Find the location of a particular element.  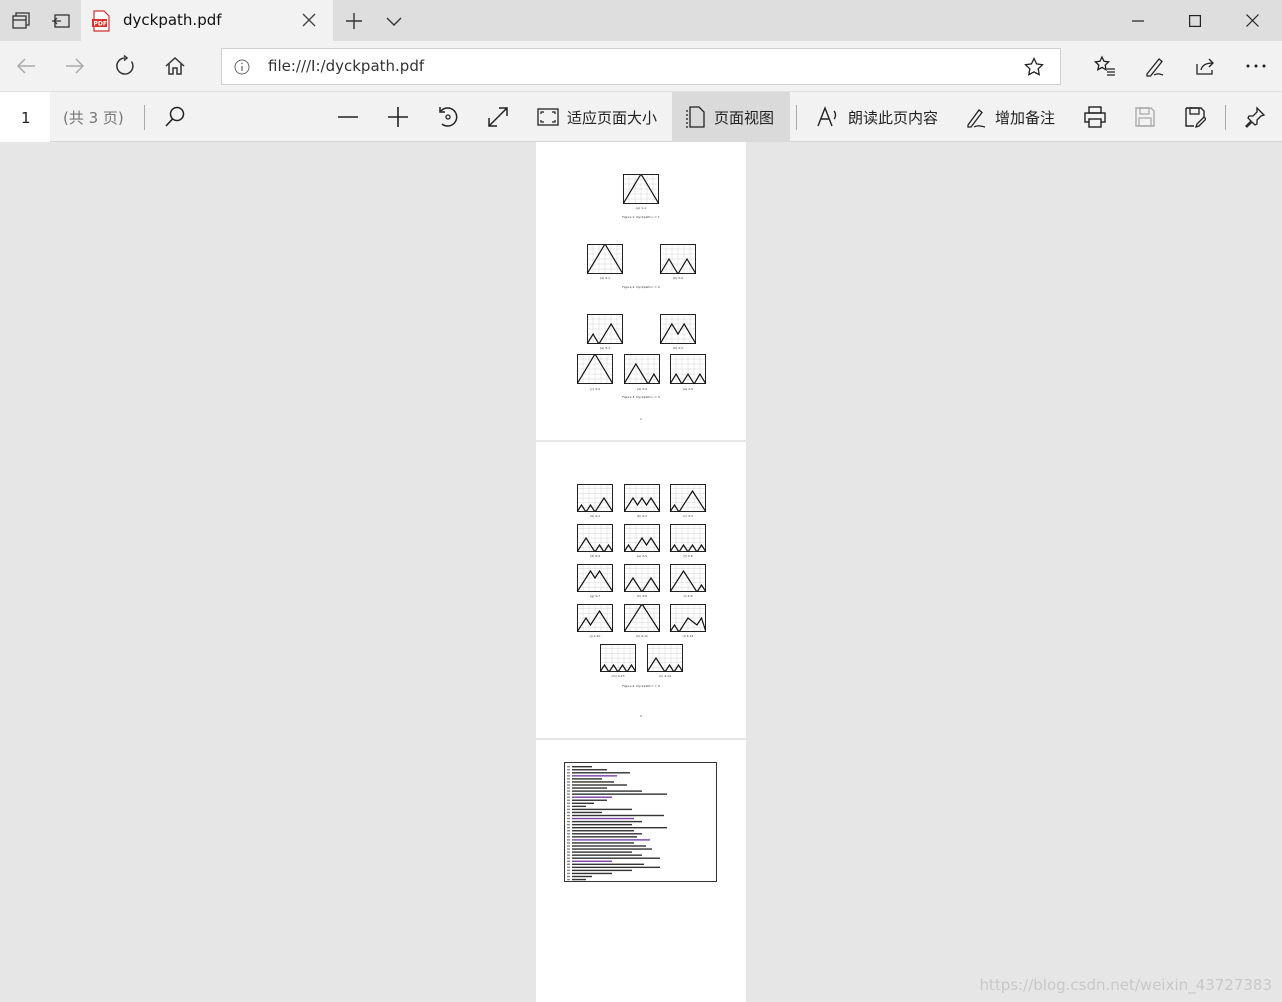

back-icon is located at coordinates (26, 66).